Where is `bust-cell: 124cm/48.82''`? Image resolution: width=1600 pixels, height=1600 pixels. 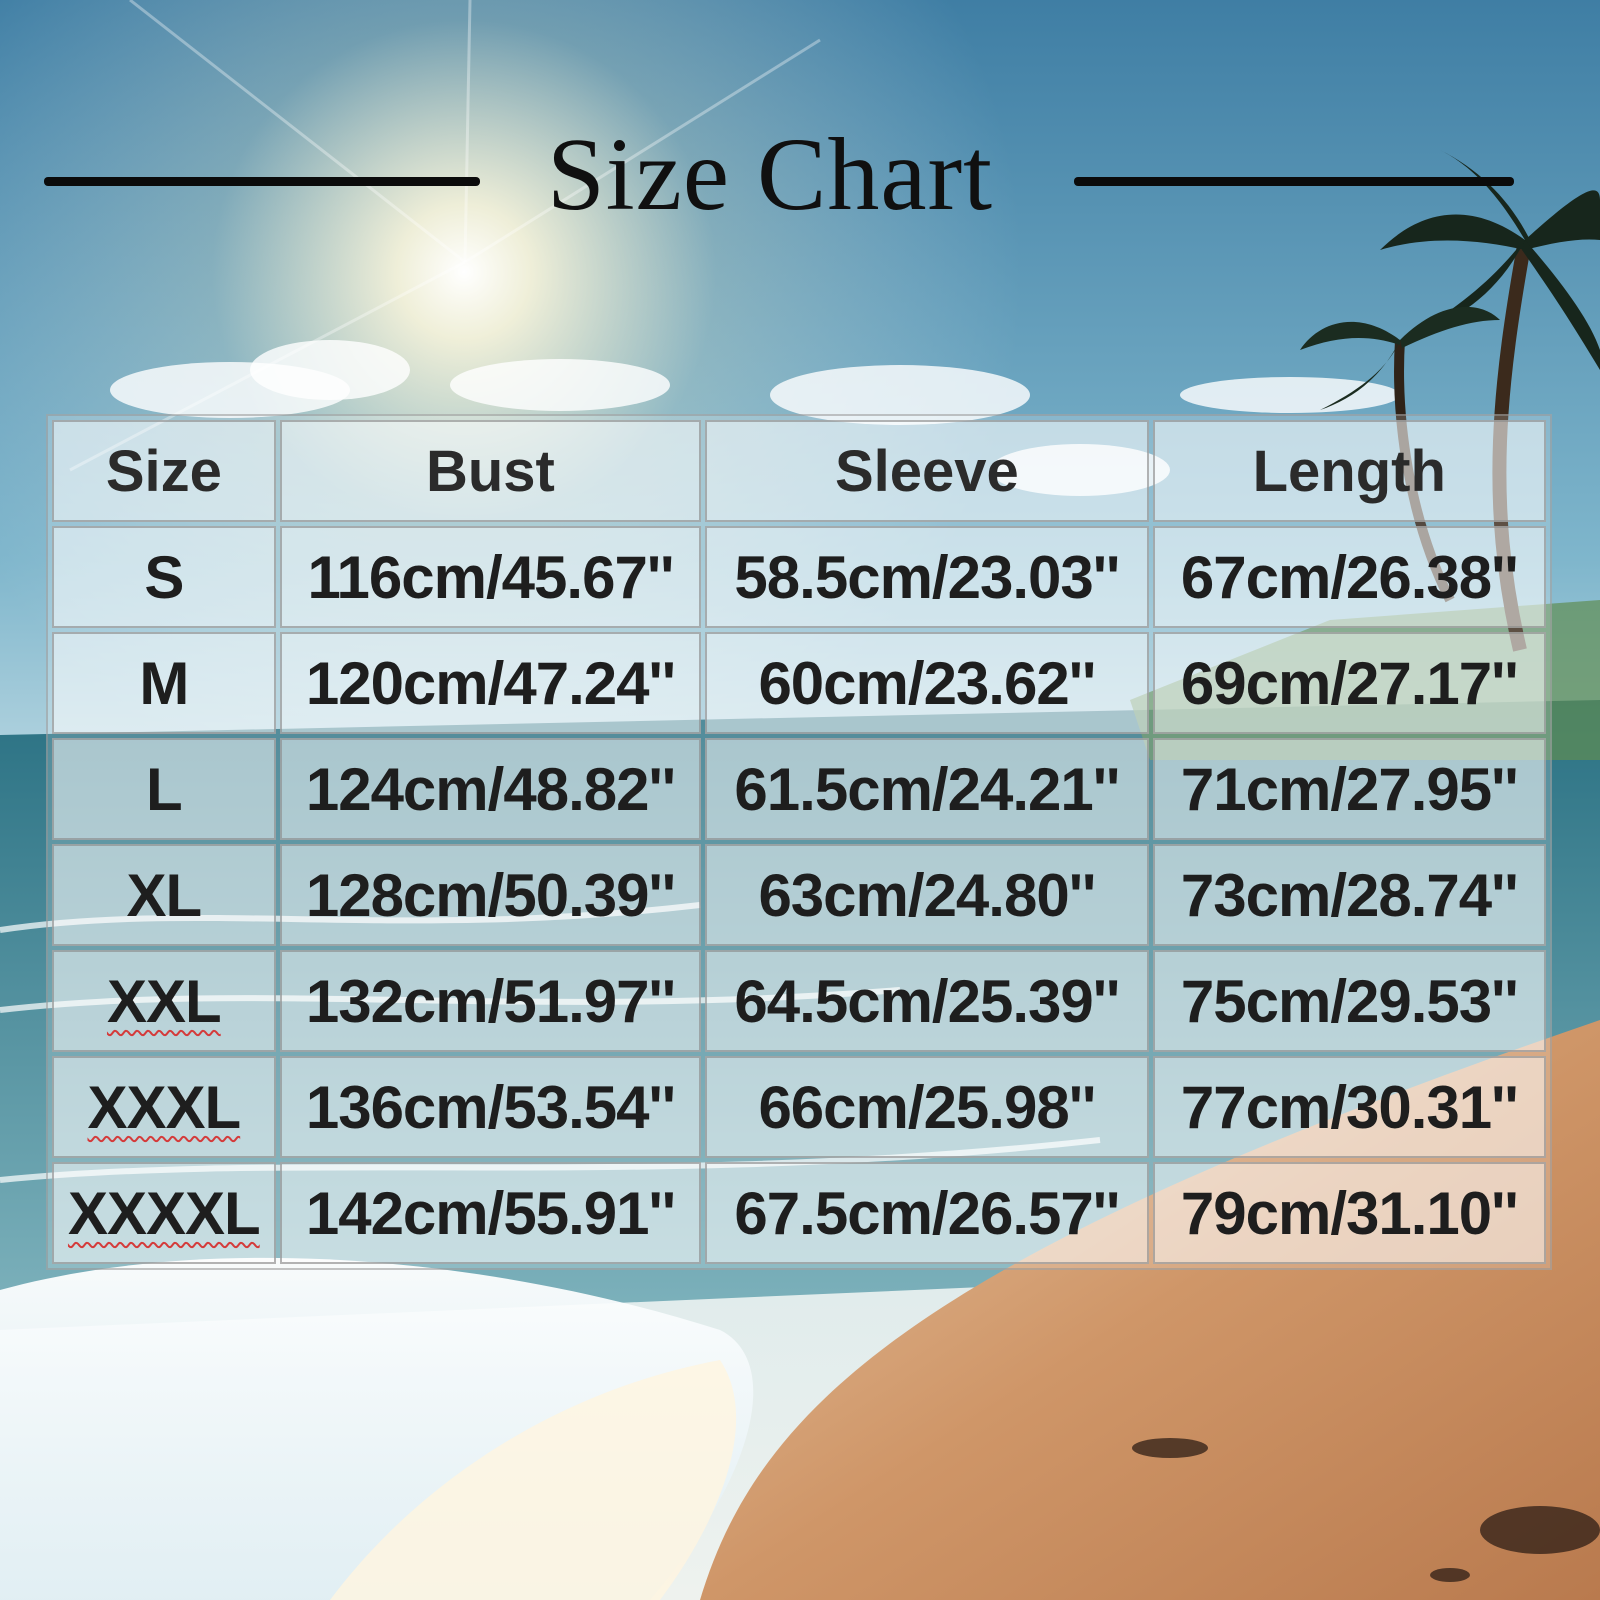
bust-cell: 124cm/48.82'' is located at coordinates (490, 789).